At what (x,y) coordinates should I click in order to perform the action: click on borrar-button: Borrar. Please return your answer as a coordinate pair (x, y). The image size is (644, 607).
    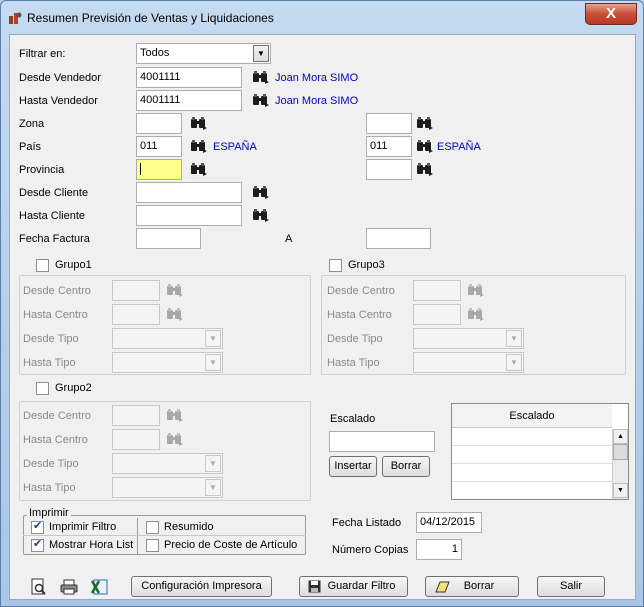
    Looking at the image, I should click on (472, 586).